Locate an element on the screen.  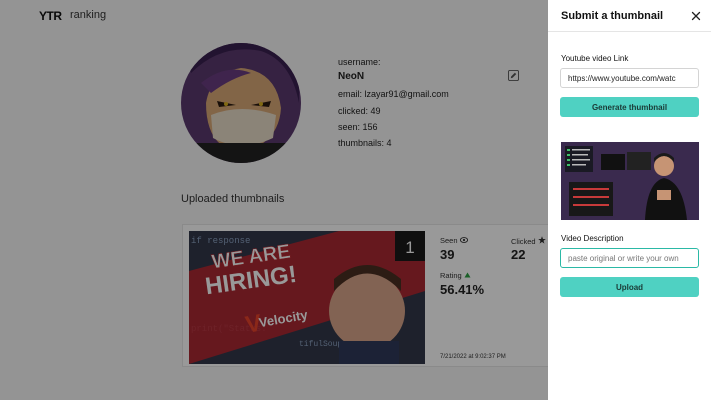
generate-thumbnail-button: Generate thumbnail is located at coordinates (629, 107).